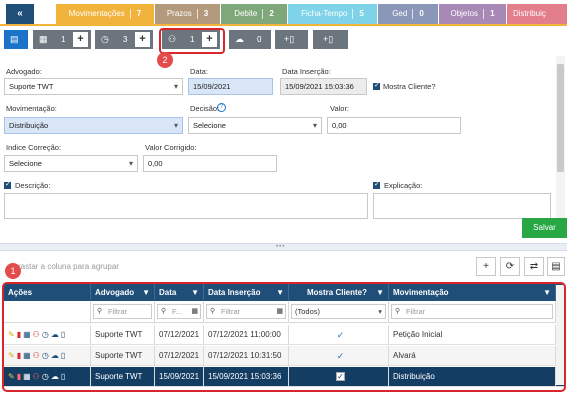  I want to click on tab-ficha-tempo: Ficha-Tempo 5, so click(332, 14).